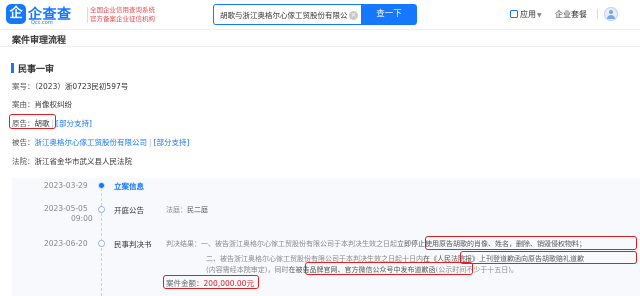 The width and height of the screenshot is (640, 296). What do you see at coordinates (74, 123) in the screenshot?
I see `plaintiff-result-badge: [部分支持]` at bounding box center [74, 123].